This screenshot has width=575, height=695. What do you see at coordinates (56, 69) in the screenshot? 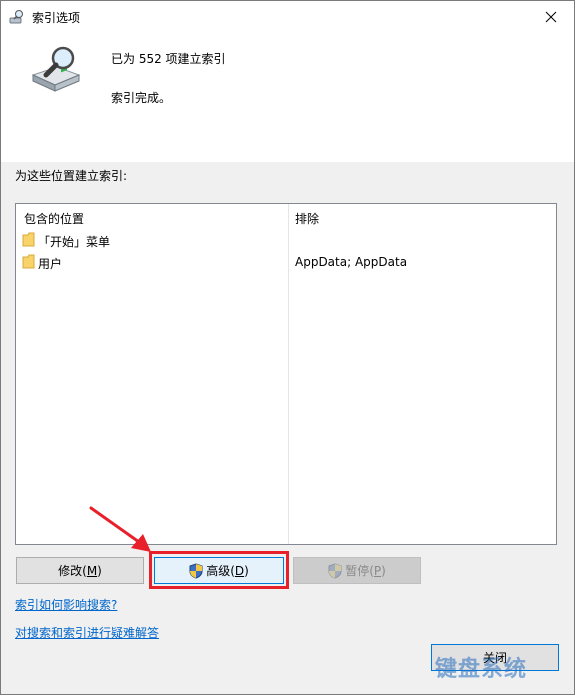
I see `indexing-drive-icon` at bounding box center [56, 69].